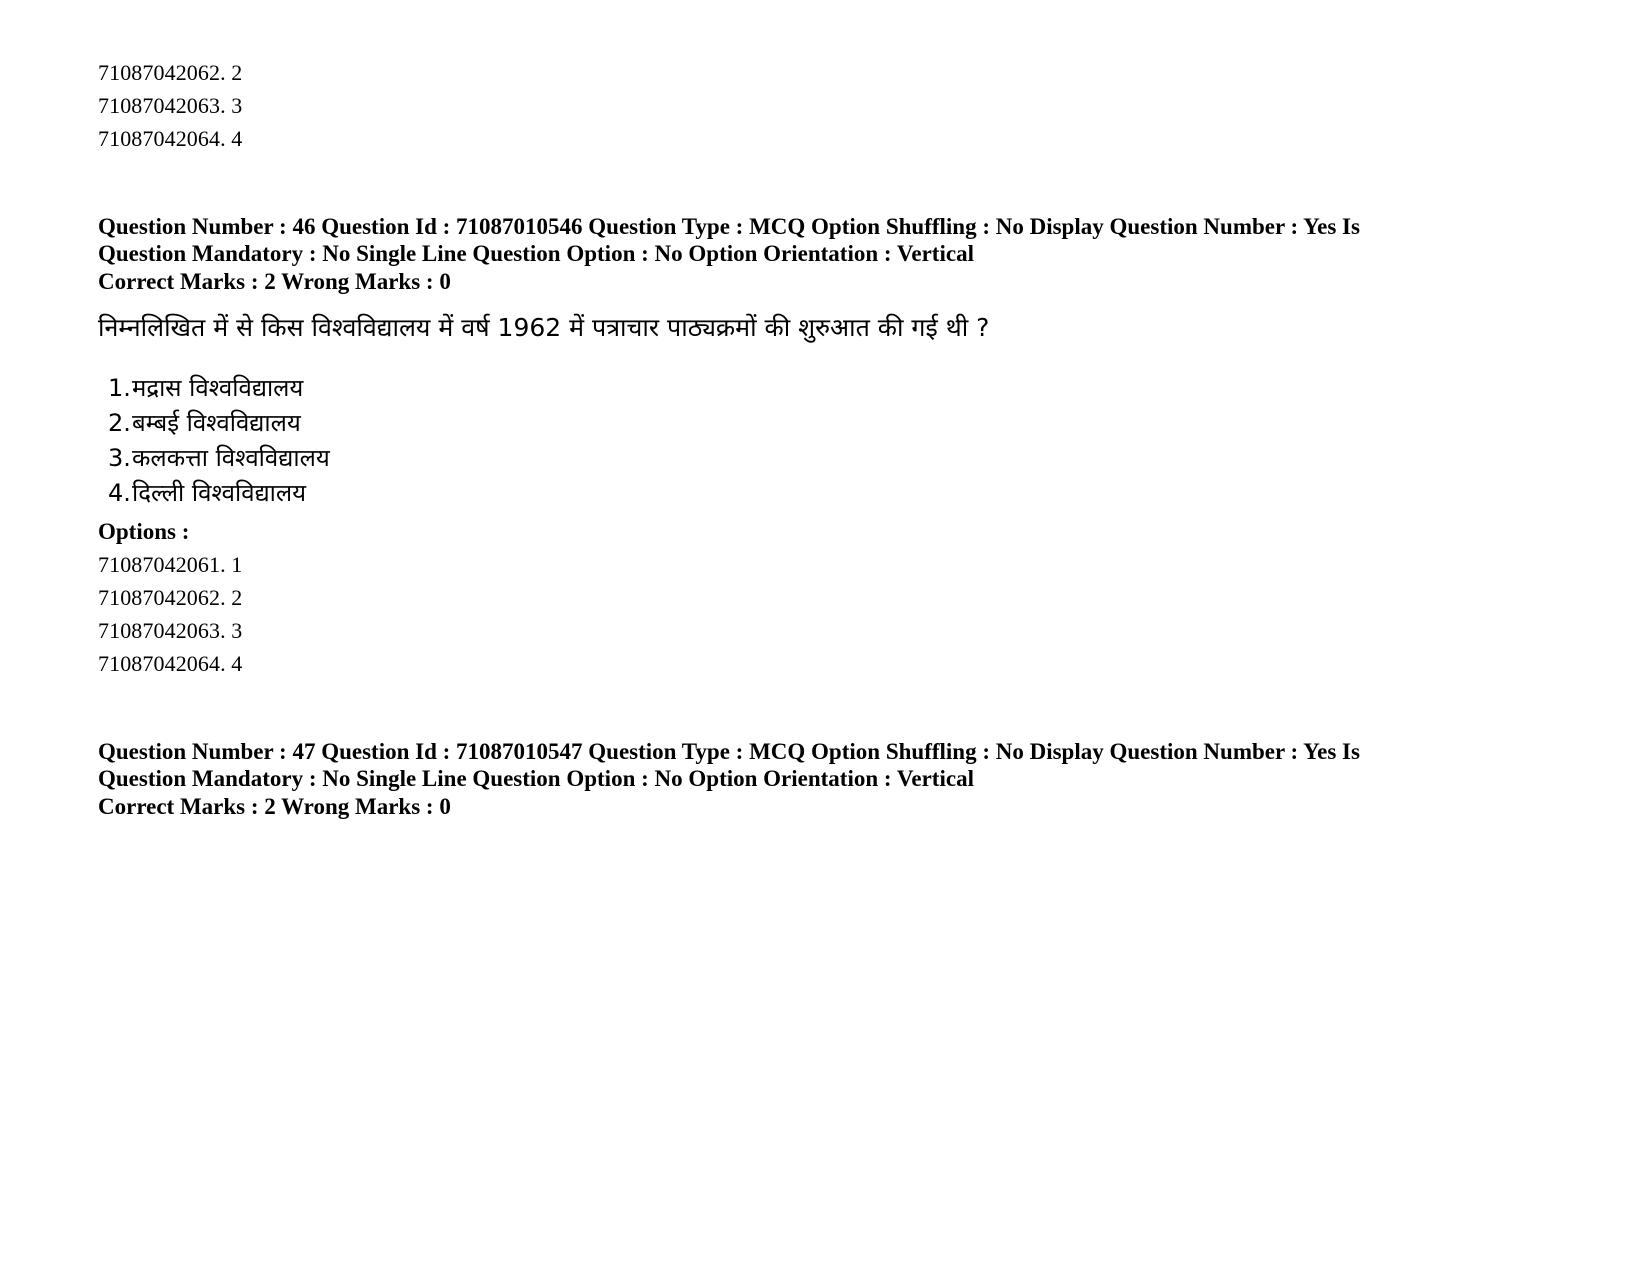 The image size is (1650, 1275). Describe the element at coordinates (758, 423) in the screenshot. I see `answer-choice: 2.बम्बई विश्वविद्यालय` at that location.